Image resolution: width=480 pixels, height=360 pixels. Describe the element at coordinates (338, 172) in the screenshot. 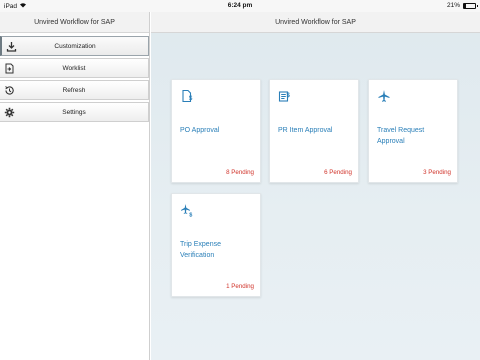

I see `pending-count: 6 Pending` at that location.